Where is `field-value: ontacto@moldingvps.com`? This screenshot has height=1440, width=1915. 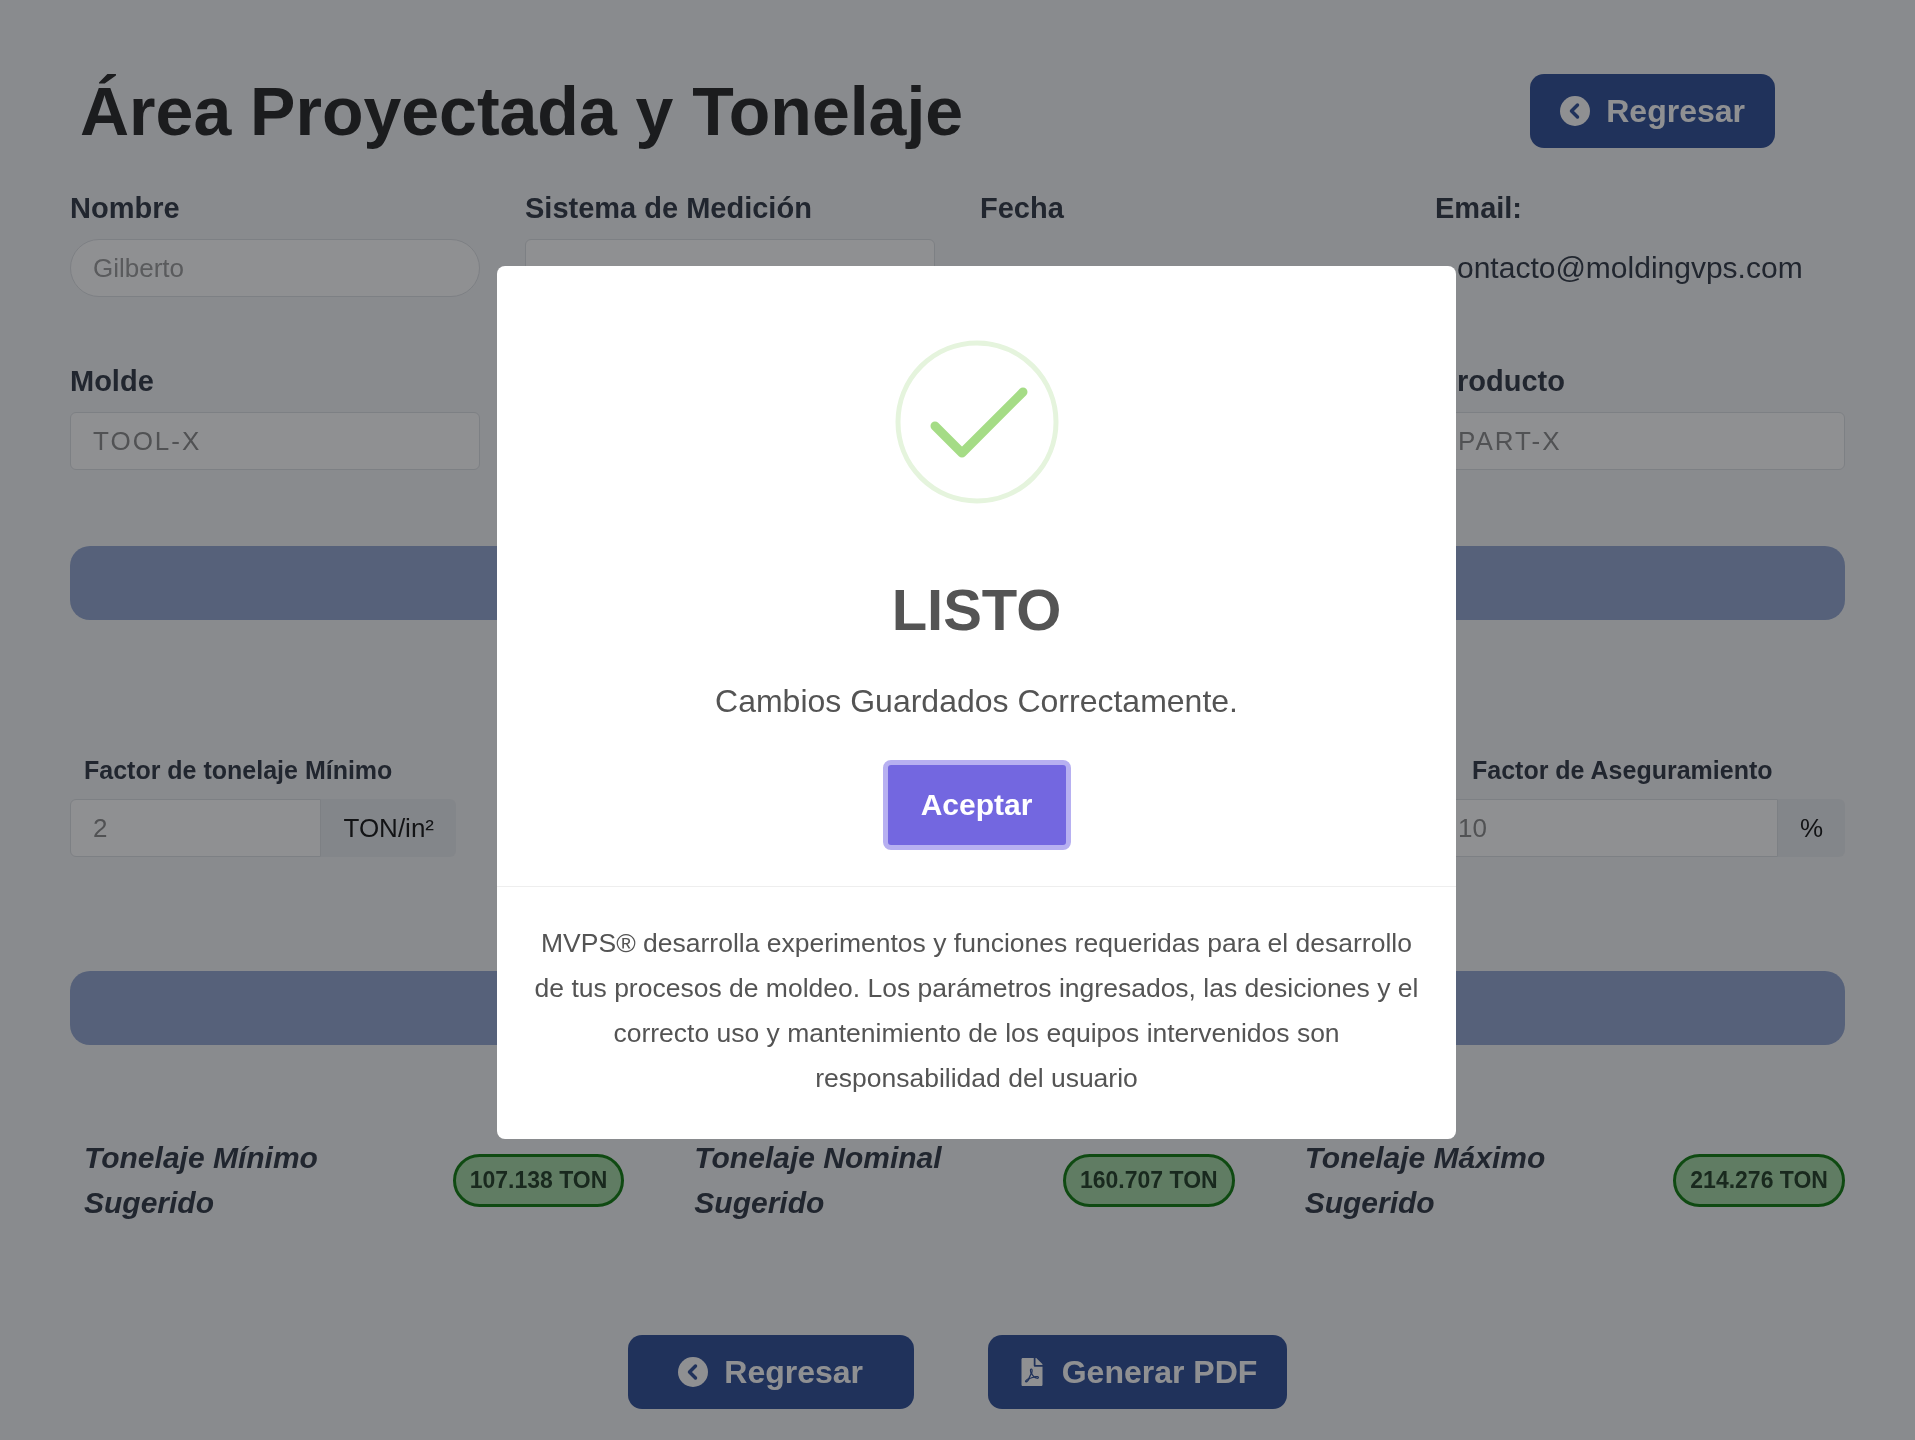
field-value: ontacto@moldingvps.com is located at coordinates (1630, 268).